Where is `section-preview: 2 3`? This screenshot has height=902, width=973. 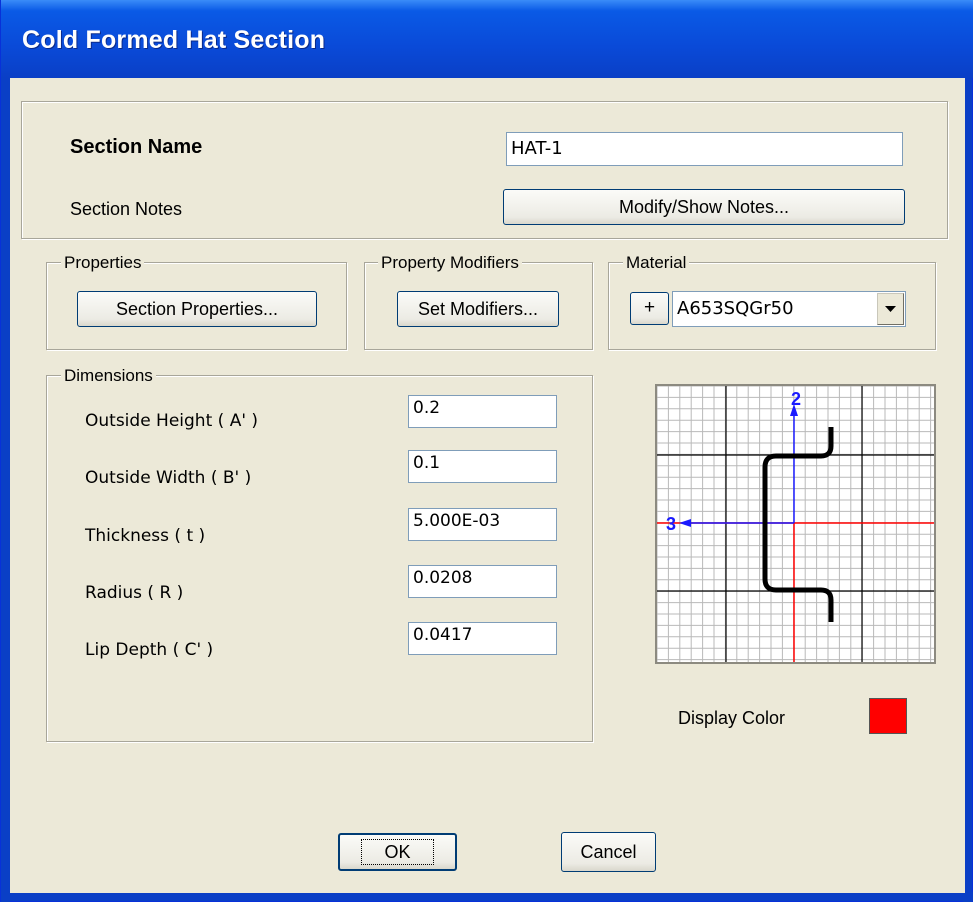
section-preview: 2 3 is located at coordinates (795, 524).